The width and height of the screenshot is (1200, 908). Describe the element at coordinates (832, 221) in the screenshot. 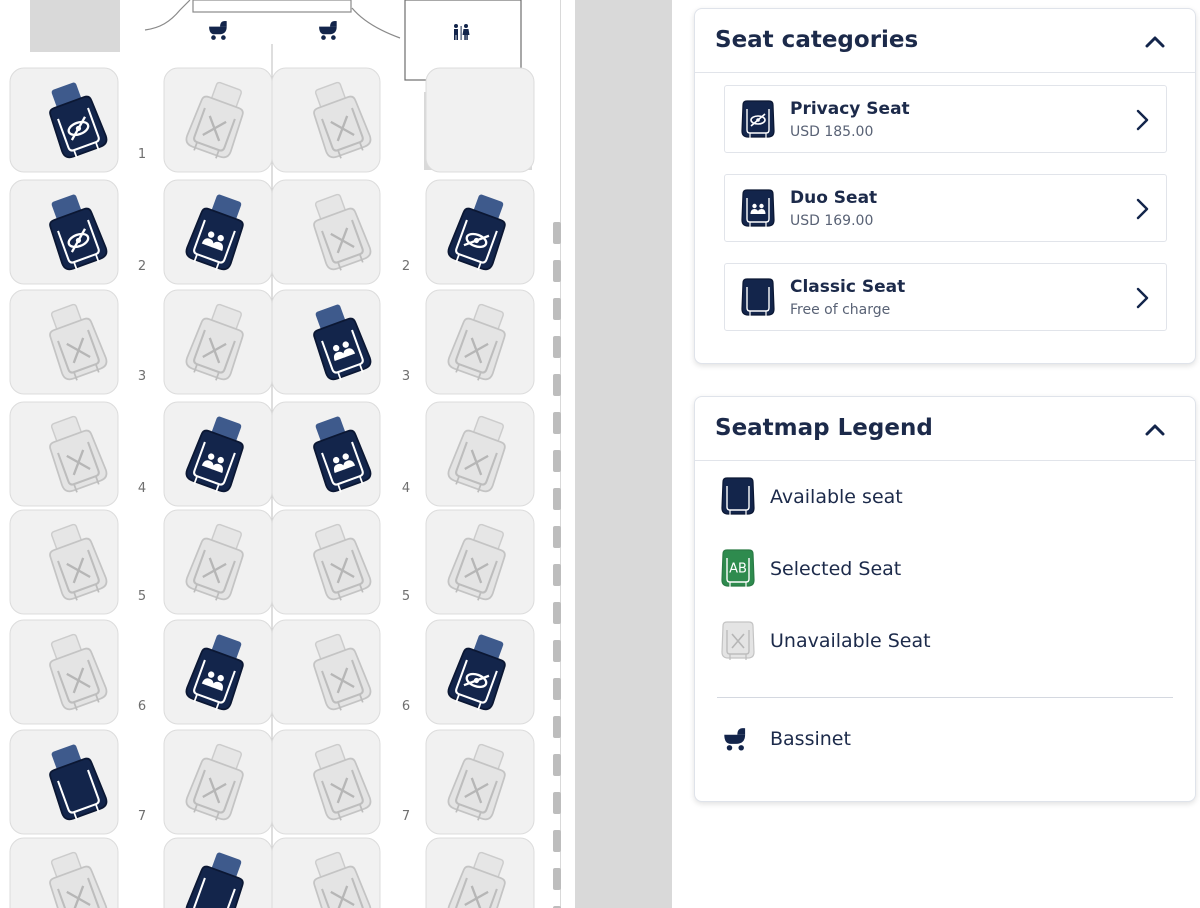

I see `category-price: USD 169.00` at that location.